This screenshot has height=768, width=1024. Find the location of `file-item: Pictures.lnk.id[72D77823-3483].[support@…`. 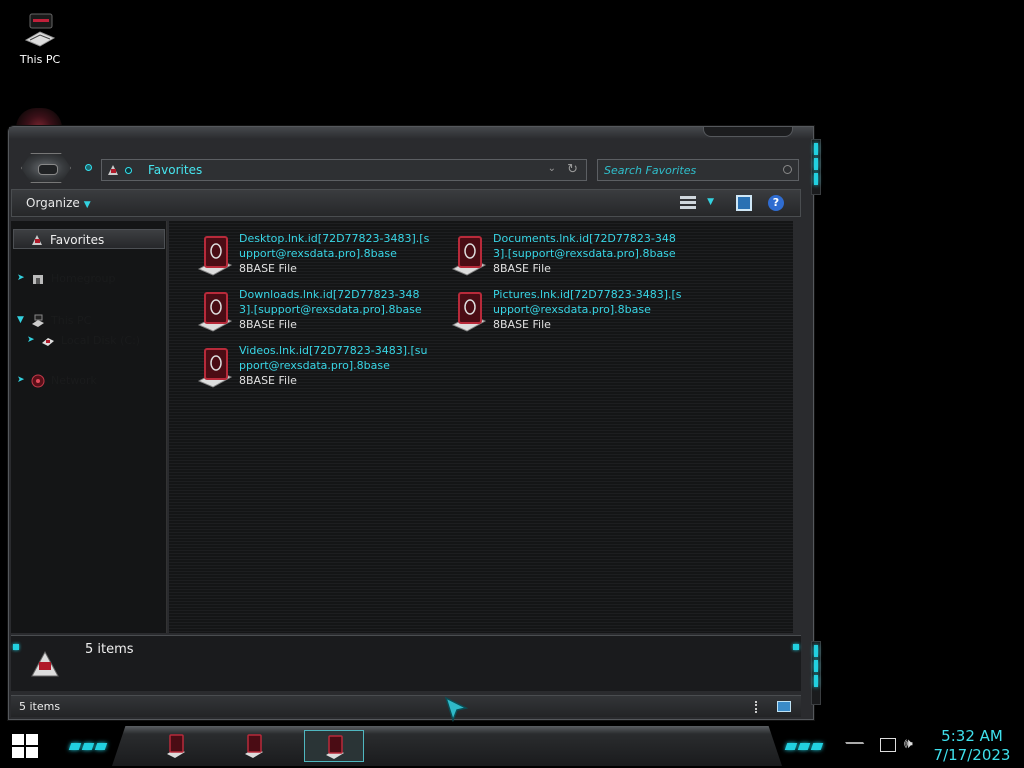

file-item: Pictures.lnk.id[72D77823-3483].[support@… is located at coordinates (571, 314).